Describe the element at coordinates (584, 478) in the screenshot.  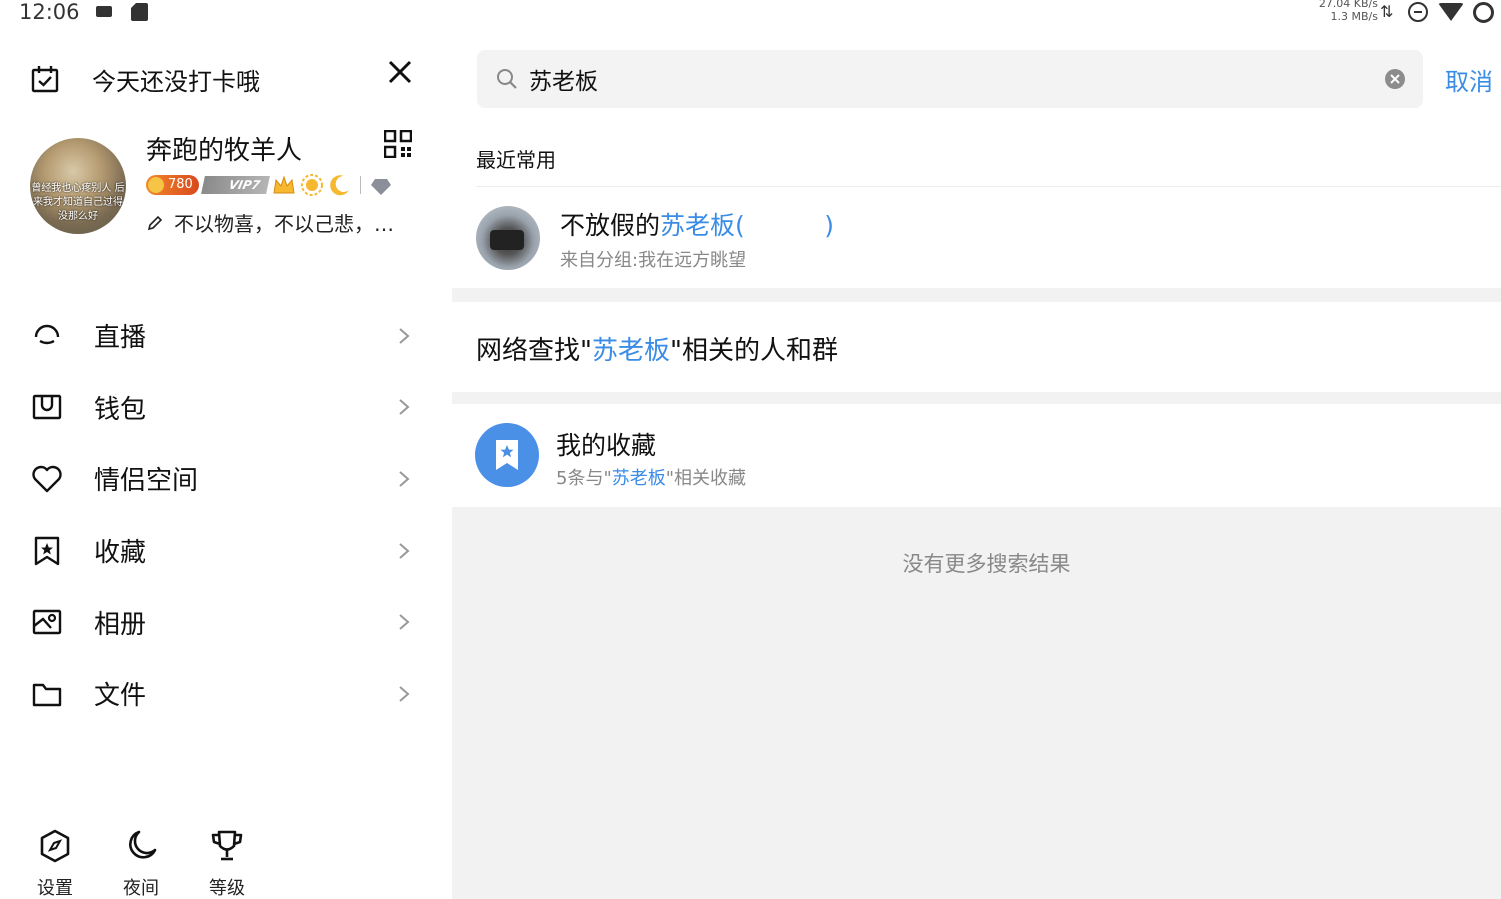
I see `favorites-sub-prefix: 5条与"` at that location.